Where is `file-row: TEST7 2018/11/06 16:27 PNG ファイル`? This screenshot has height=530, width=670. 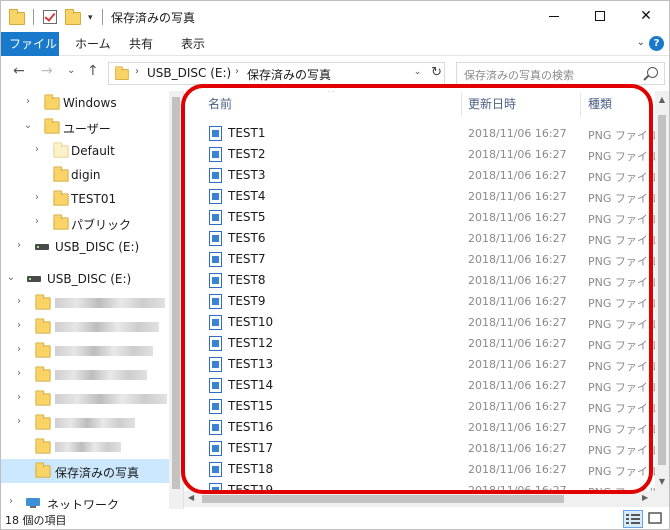
file-row: TEST7 2018/11/06 16:27 PNG ファイル is located at coordinates (419, 259).